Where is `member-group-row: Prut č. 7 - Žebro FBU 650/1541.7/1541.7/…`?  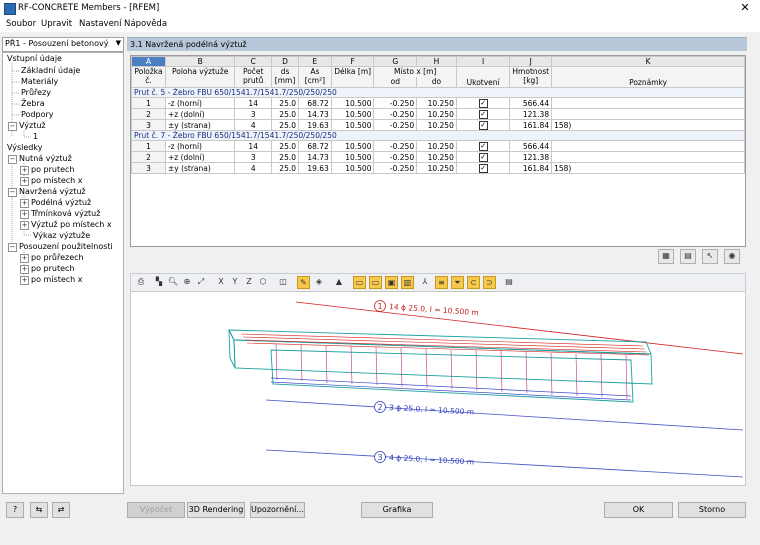
member-group-row: Prut č. 7 - Žebro FBU 650/1541.7/1541.7/… is located at coordinates (438, 135).